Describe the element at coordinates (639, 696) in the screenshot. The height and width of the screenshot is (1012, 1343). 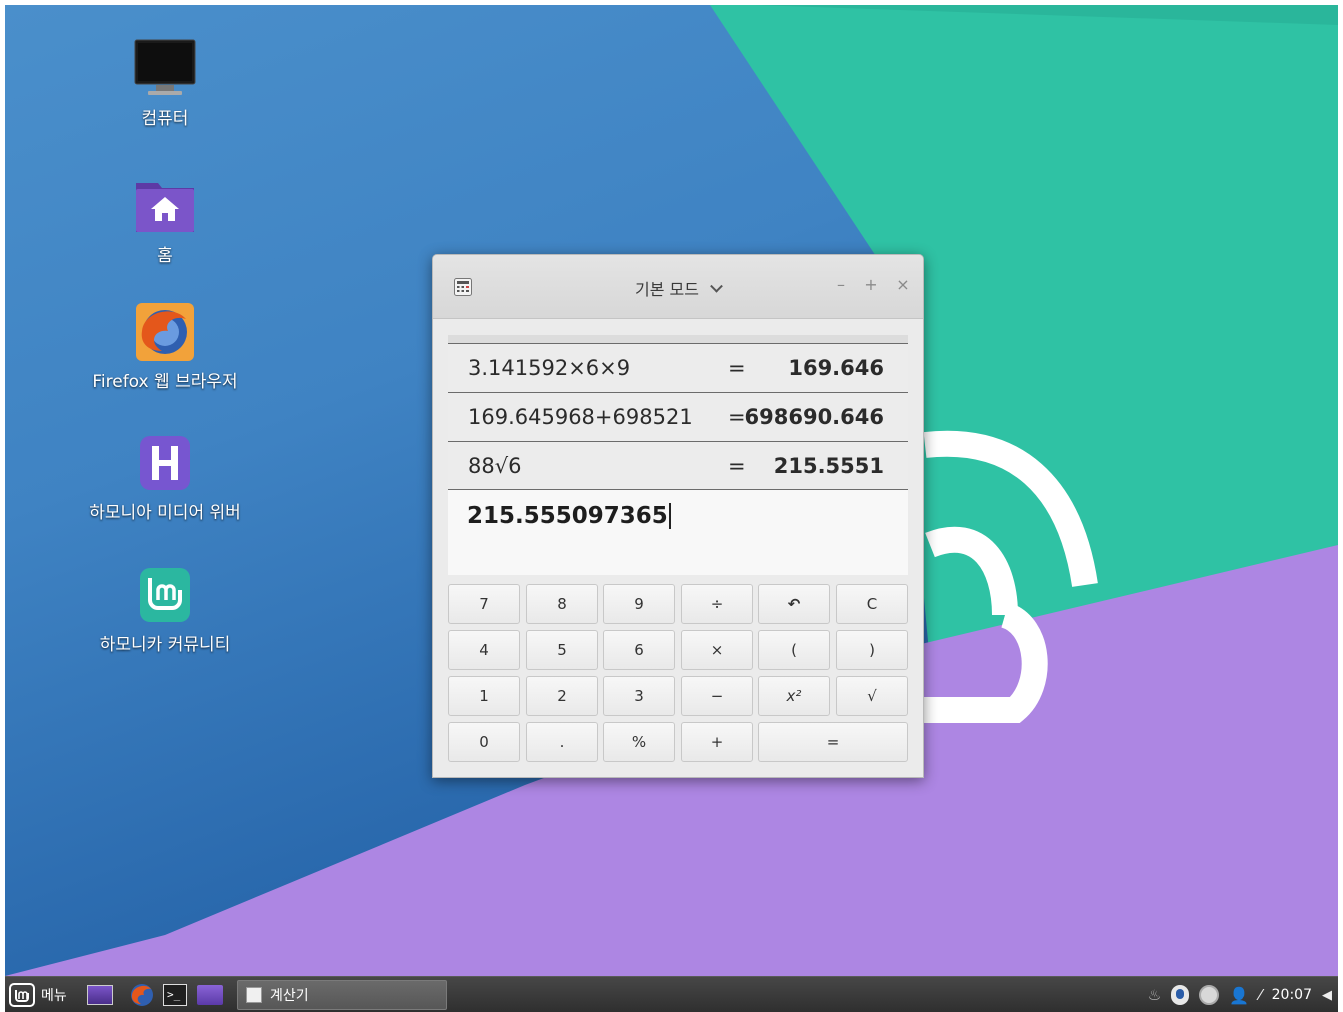
I see `key-3: 3` at that location.